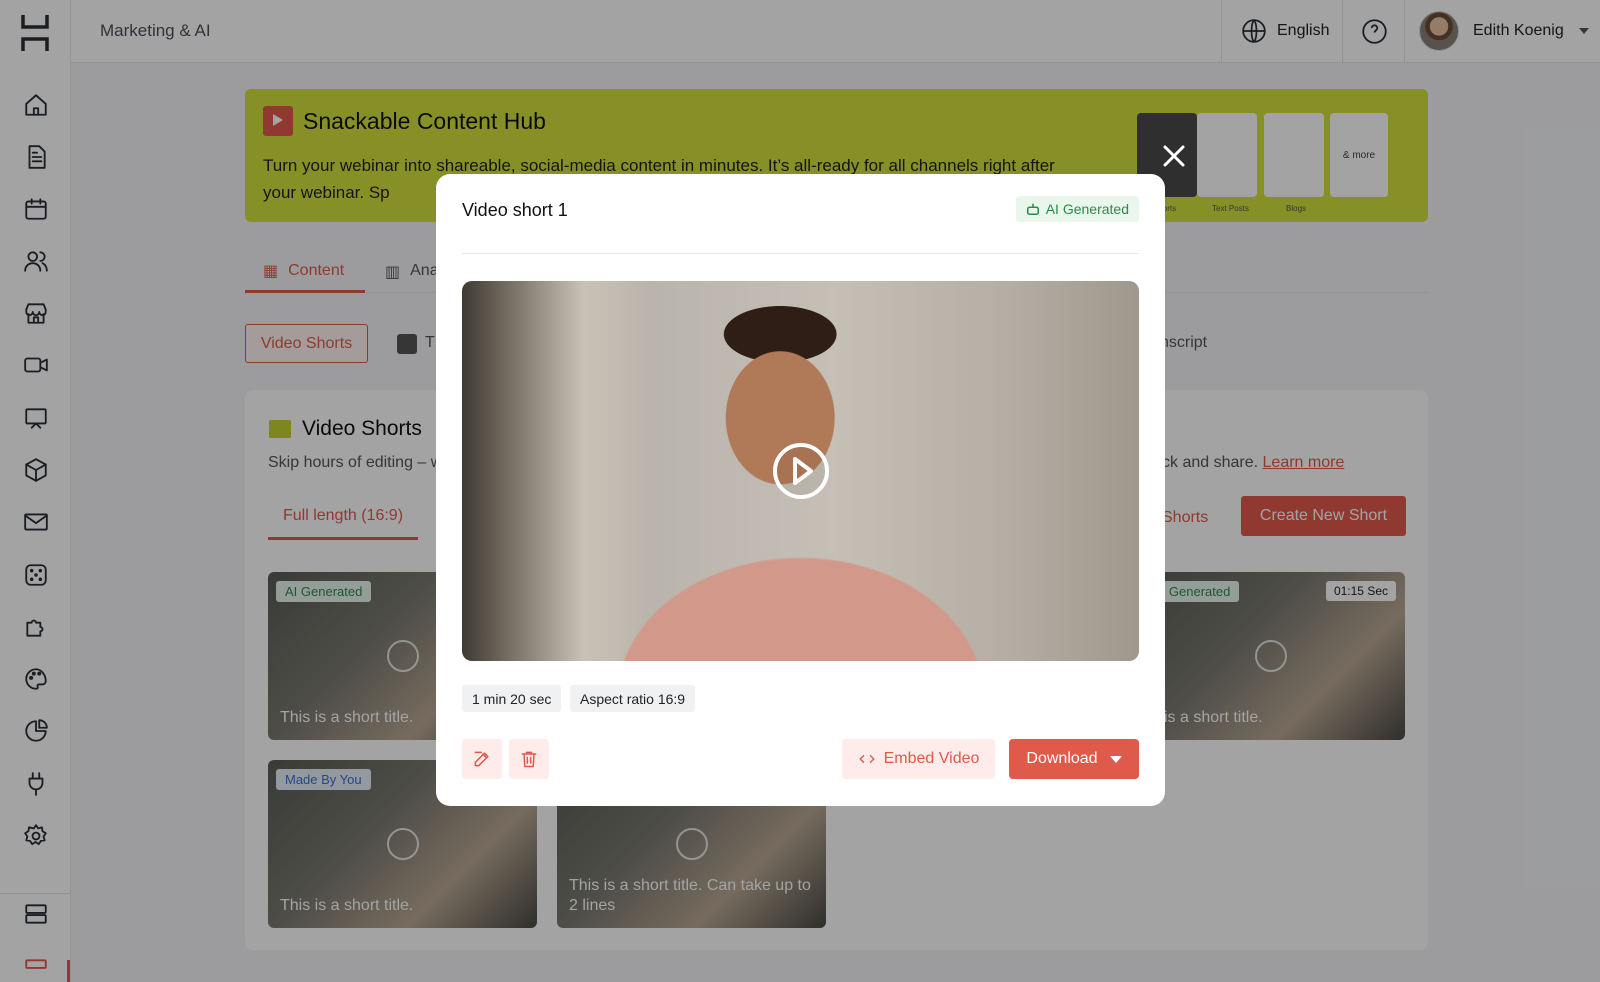 This screenshot has width=1600, height=982. What do you see at coordinates (800, 253) in the screenshot?
I see `modal-divider` at bounding box center [800, 253].